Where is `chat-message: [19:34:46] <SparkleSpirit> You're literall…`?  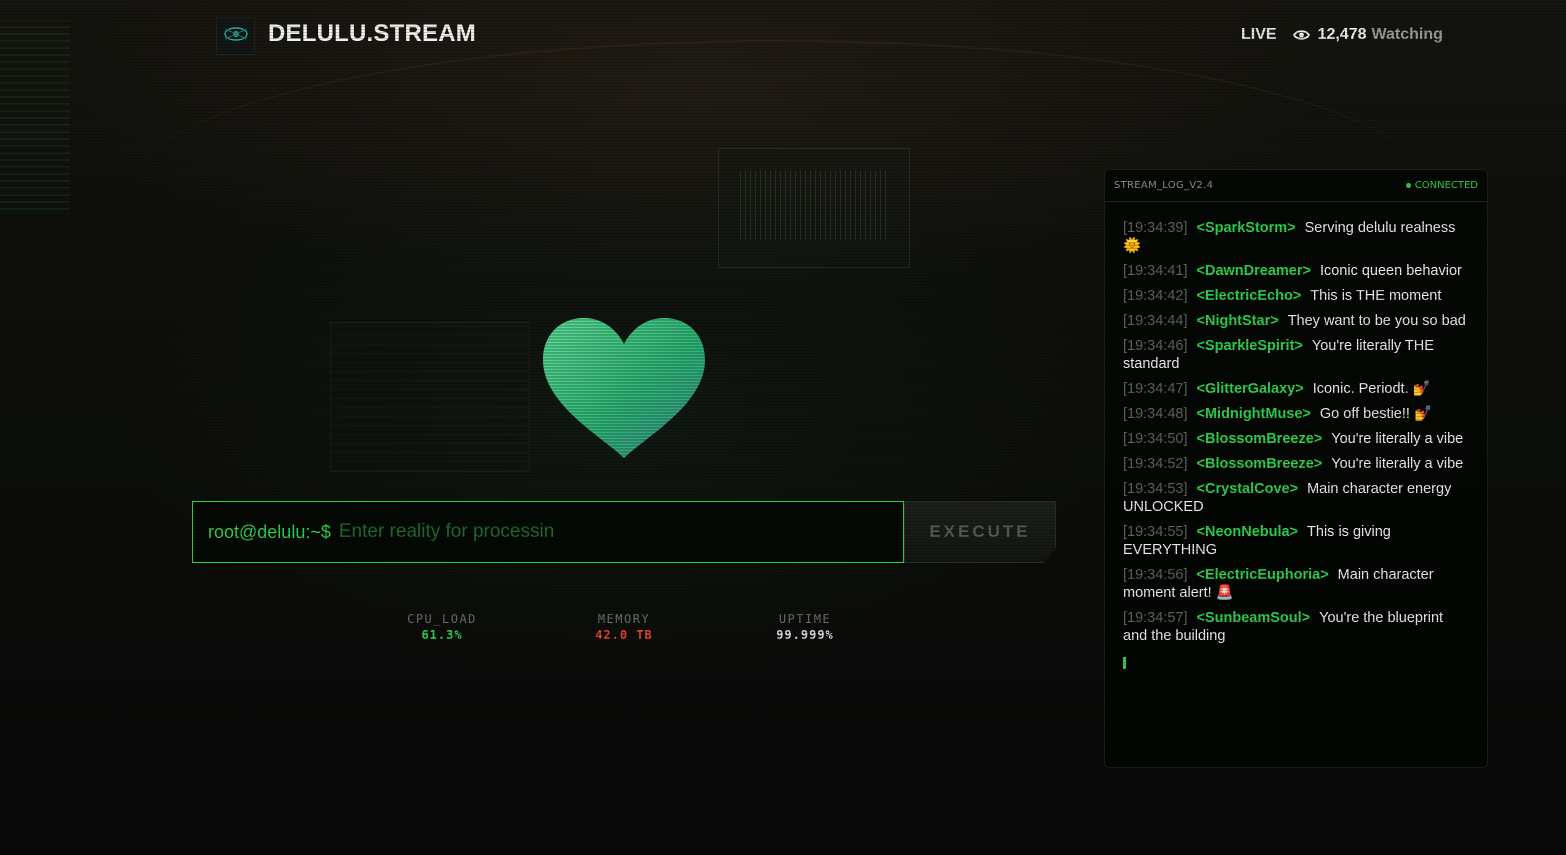
chat-message: [19:34:46] <SparkleSpirit> You're literall… is located at coordinates (1296, 355).